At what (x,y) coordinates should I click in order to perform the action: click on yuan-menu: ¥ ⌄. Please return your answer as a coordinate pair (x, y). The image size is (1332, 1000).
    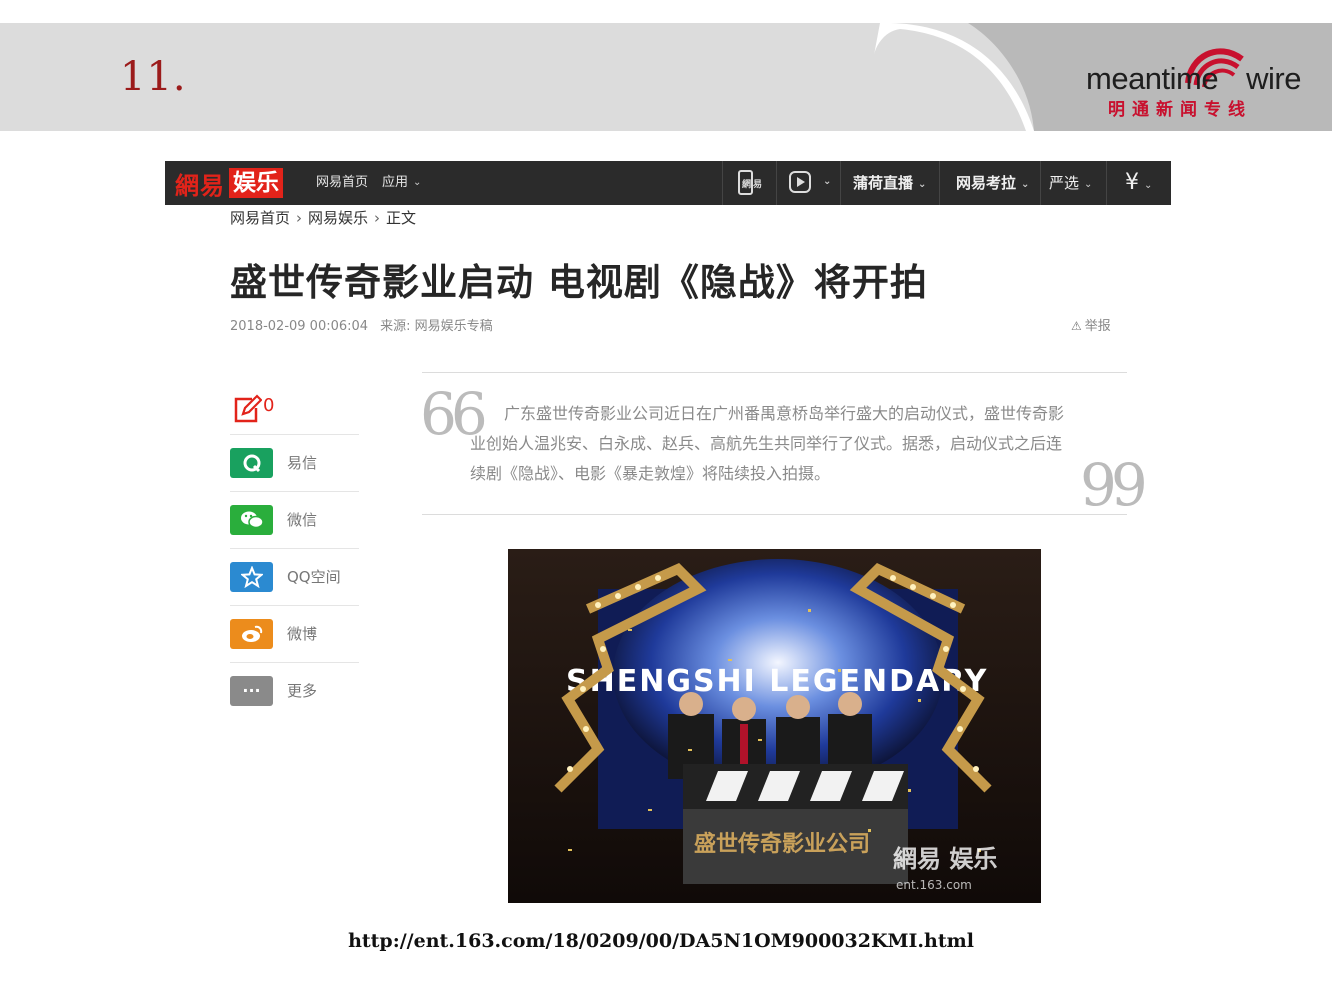
    Looking at the image, I should click on (1138, 183).